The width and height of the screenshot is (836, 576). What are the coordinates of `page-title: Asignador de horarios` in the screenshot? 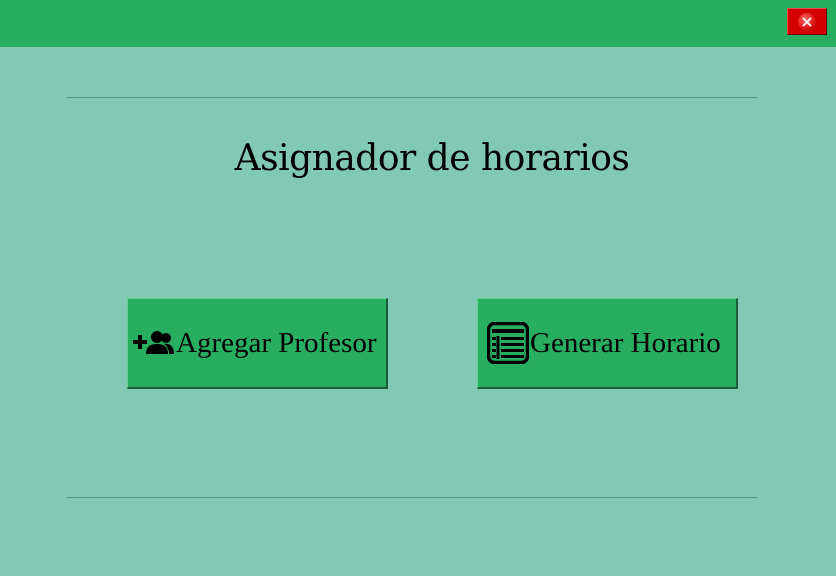 It's located at (432, 158).